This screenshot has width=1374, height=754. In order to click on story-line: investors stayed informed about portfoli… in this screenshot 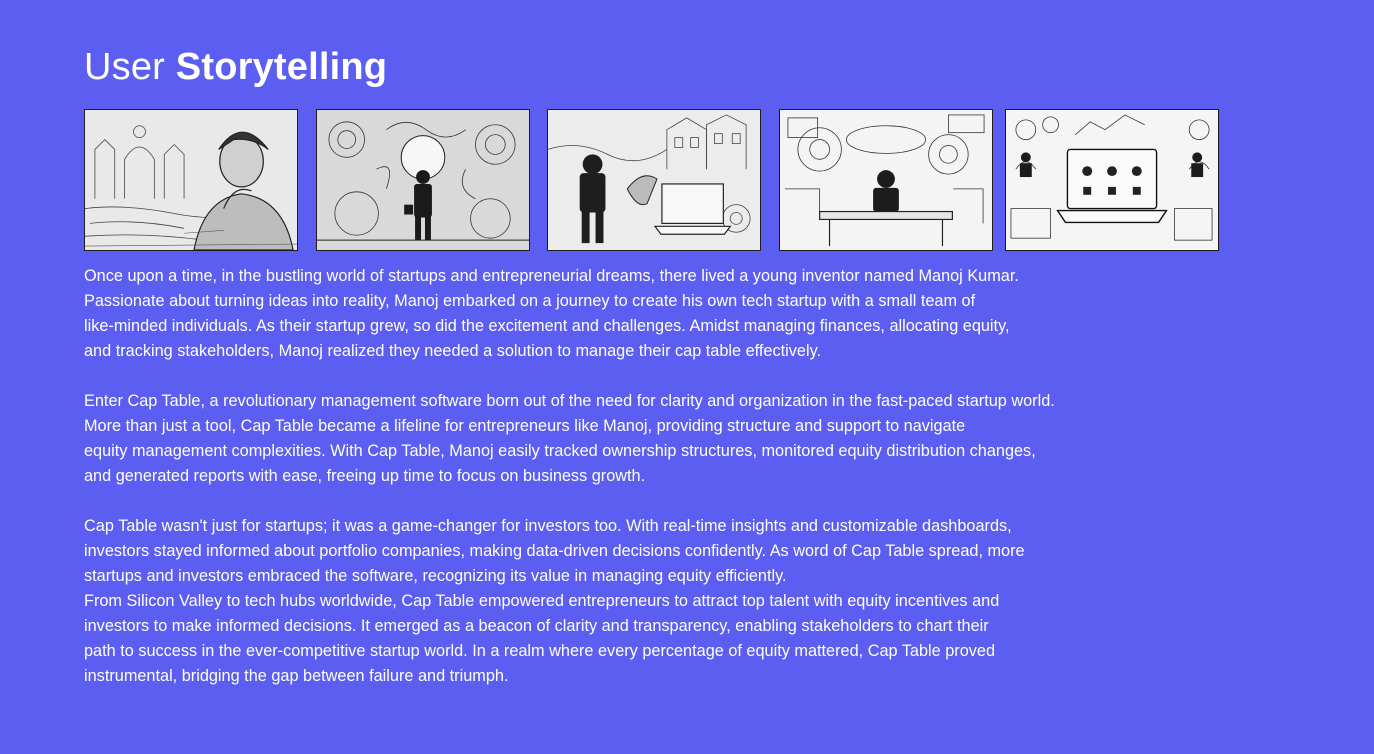, I will do `click(554, 551)`.